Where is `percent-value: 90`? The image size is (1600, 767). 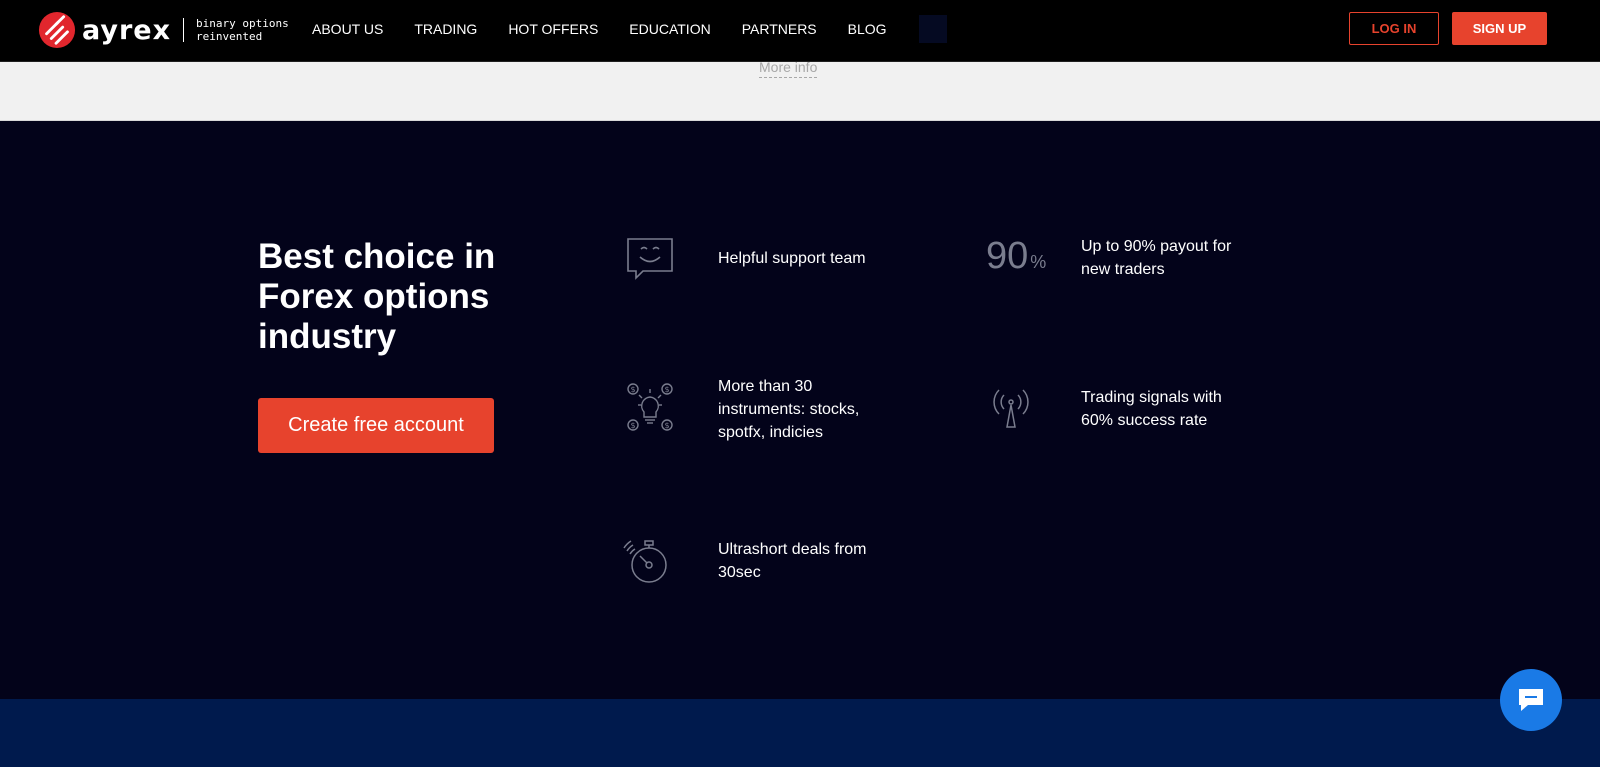
percent-value: 90 is located at coordinates (1007, 256).